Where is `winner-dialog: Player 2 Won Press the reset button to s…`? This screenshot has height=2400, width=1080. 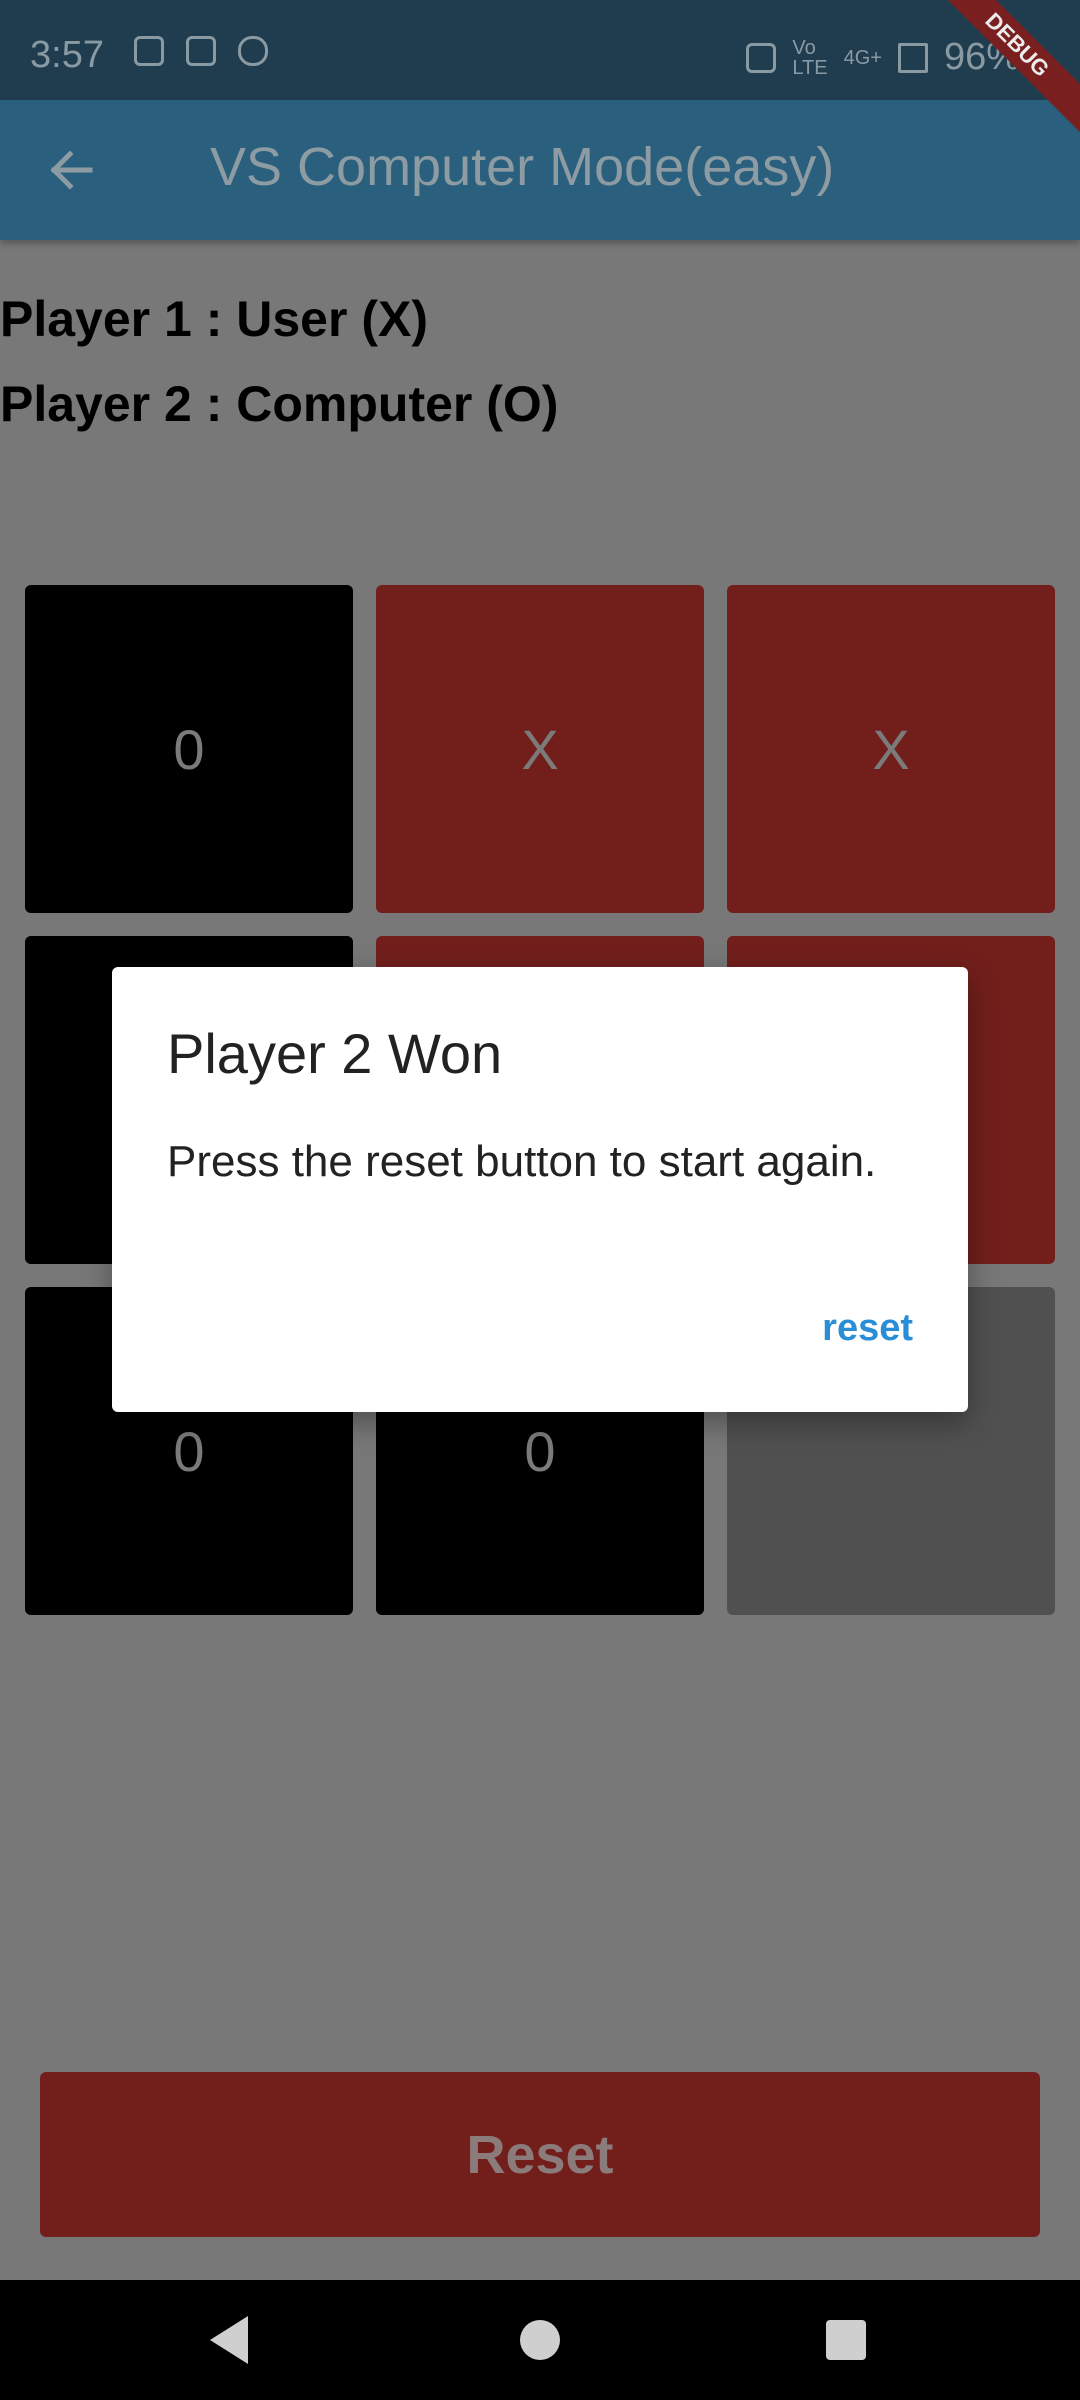
winner-dialog: Player 2 Won Press the reset button to s… is located at coordinates (540, 1189).